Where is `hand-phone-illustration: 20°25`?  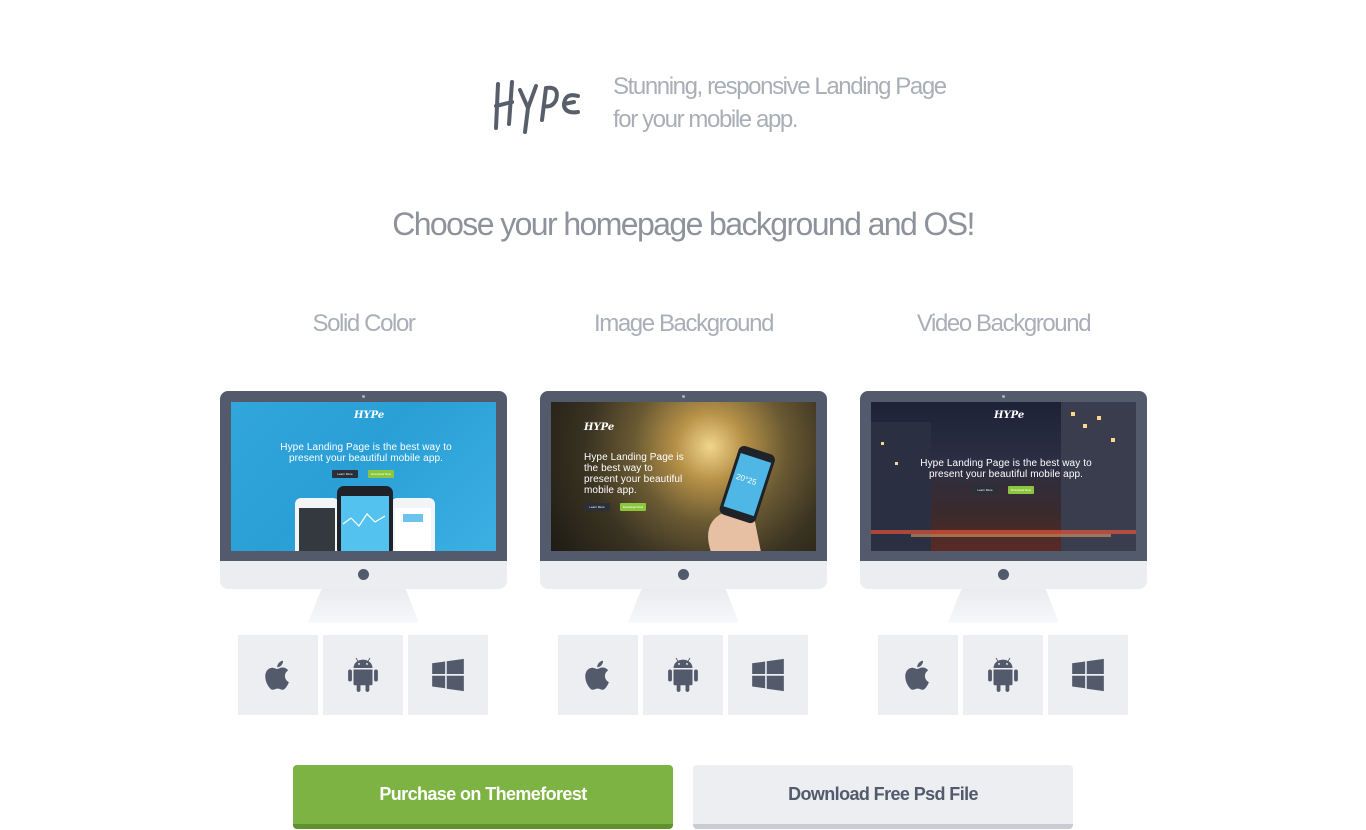
hand-phone-illustration: 20°25 is located at coordinates (741, 498).